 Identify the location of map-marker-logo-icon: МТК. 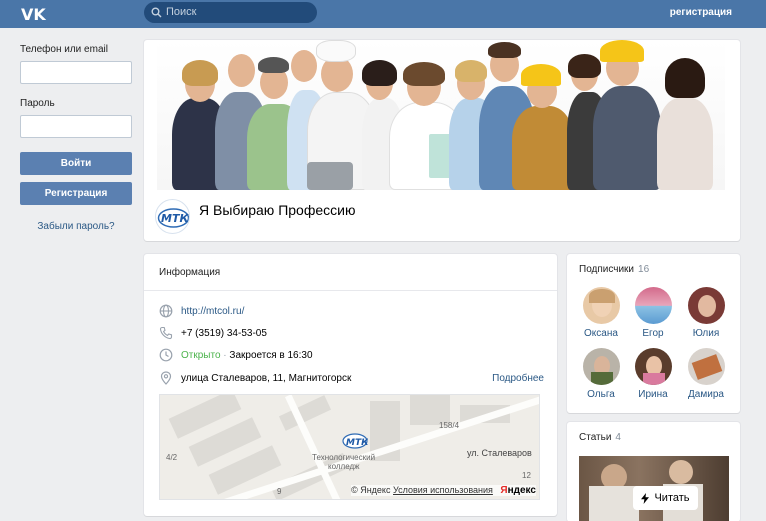
(355, 441).